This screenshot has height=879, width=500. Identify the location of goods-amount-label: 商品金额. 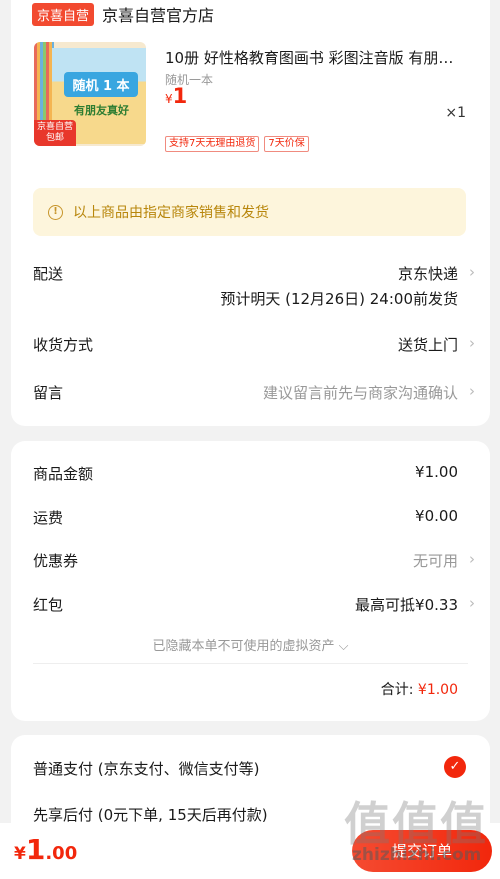
(63, 474).